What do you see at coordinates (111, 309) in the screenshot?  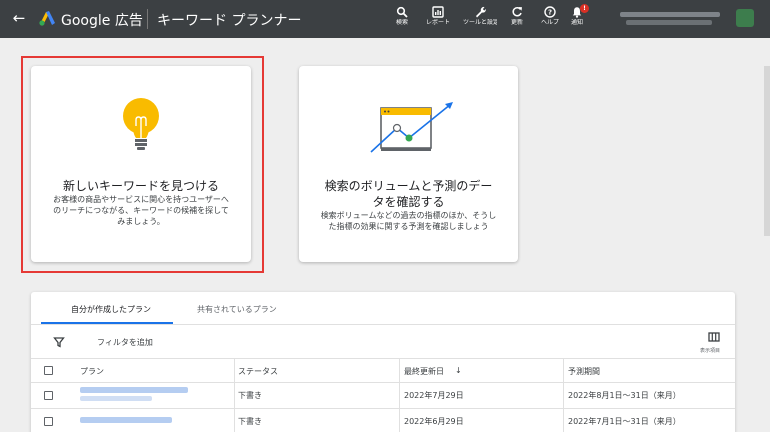 I see `tab-my-plans: 自分が作成したプラン` at bounding box center [111, 309].